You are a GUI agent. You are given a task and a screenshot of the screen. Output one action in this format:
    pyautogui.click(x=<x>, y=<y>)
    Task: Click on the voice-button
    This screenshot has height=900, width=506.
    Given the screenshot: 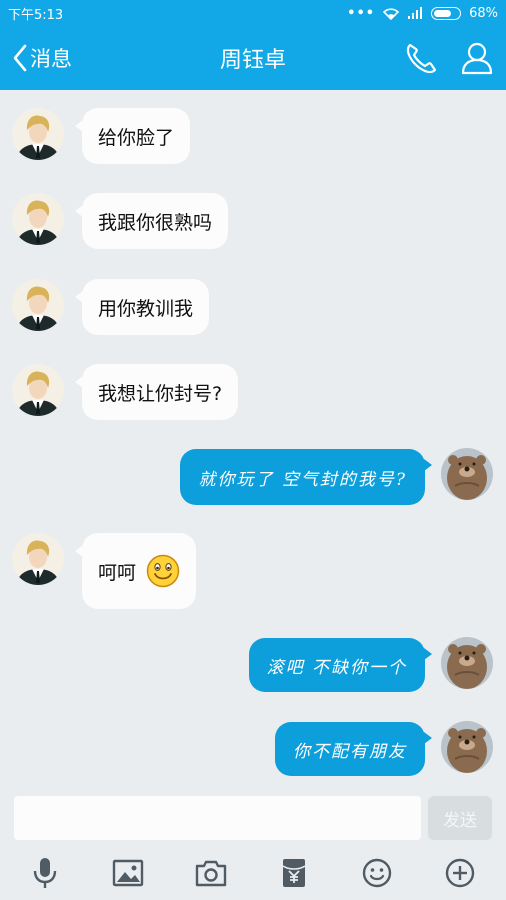 What is the action you would take?
    pyautogui.click(x=45, y=873)
    